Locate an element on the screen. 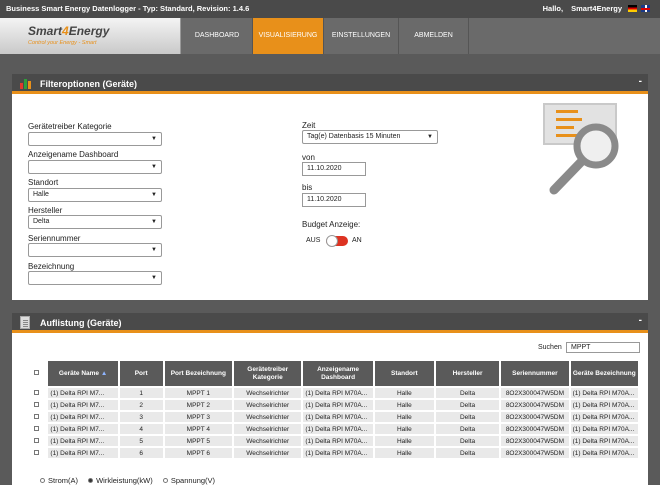 The image size is (660, 485). nav-dashboard: DASHBOARD is located at coordinates (217, 36).